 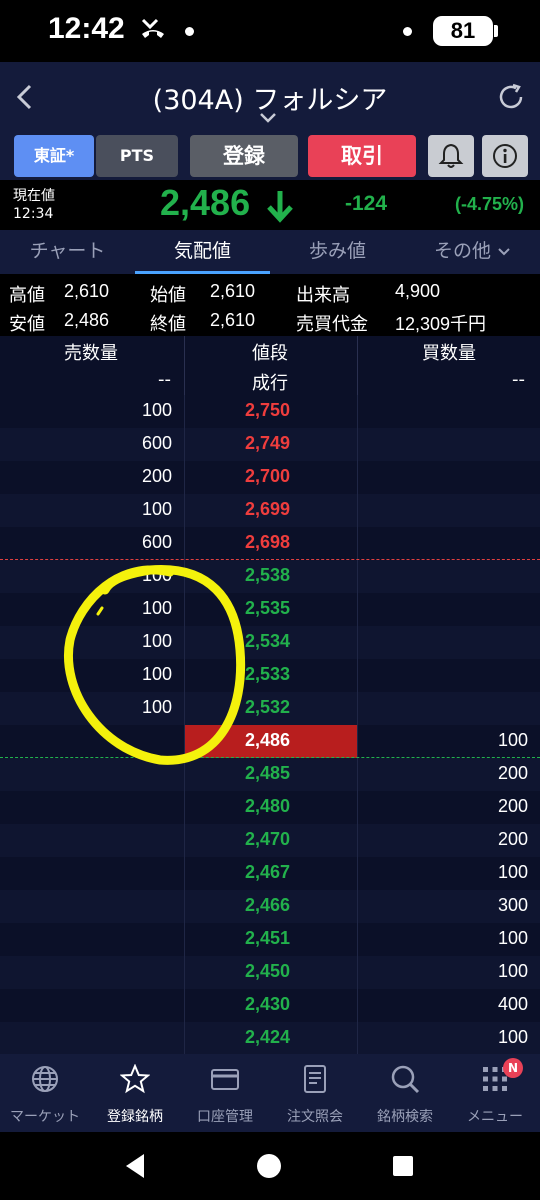 I want to click on nav-header: (304A) フォルシア, so click(x=270, y=97).